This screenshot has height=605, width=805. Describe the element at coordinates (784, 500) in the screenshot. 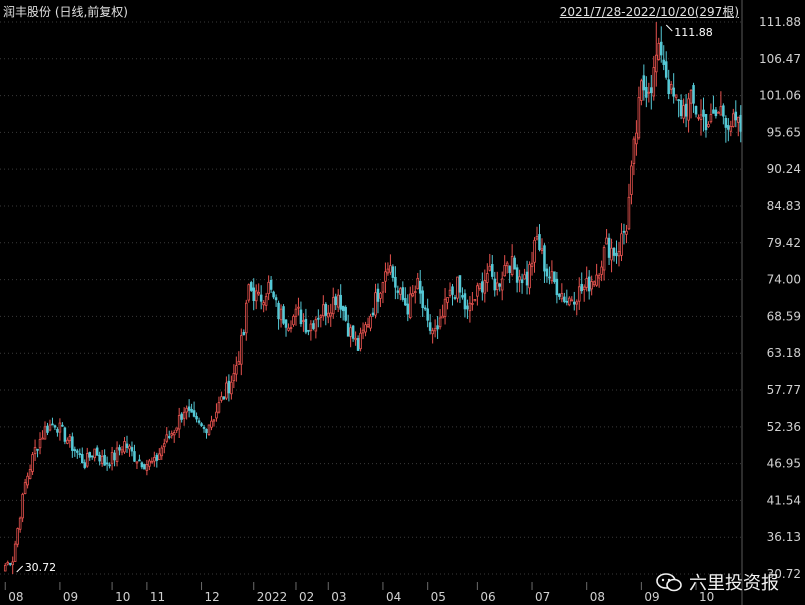

I see `y-tick-label: 41.54` at that location.